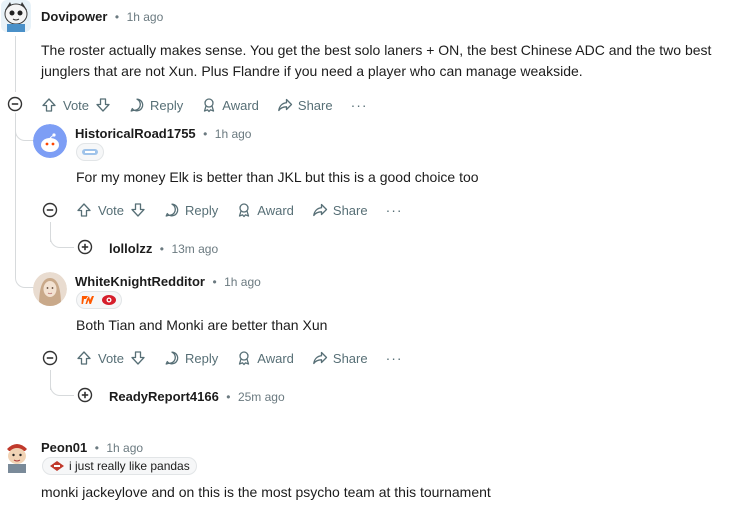 This screenshot has height=507, width=750. I want to click on comment-header: HistoricalRoad1755 • 1h ago, so click(163, 134).